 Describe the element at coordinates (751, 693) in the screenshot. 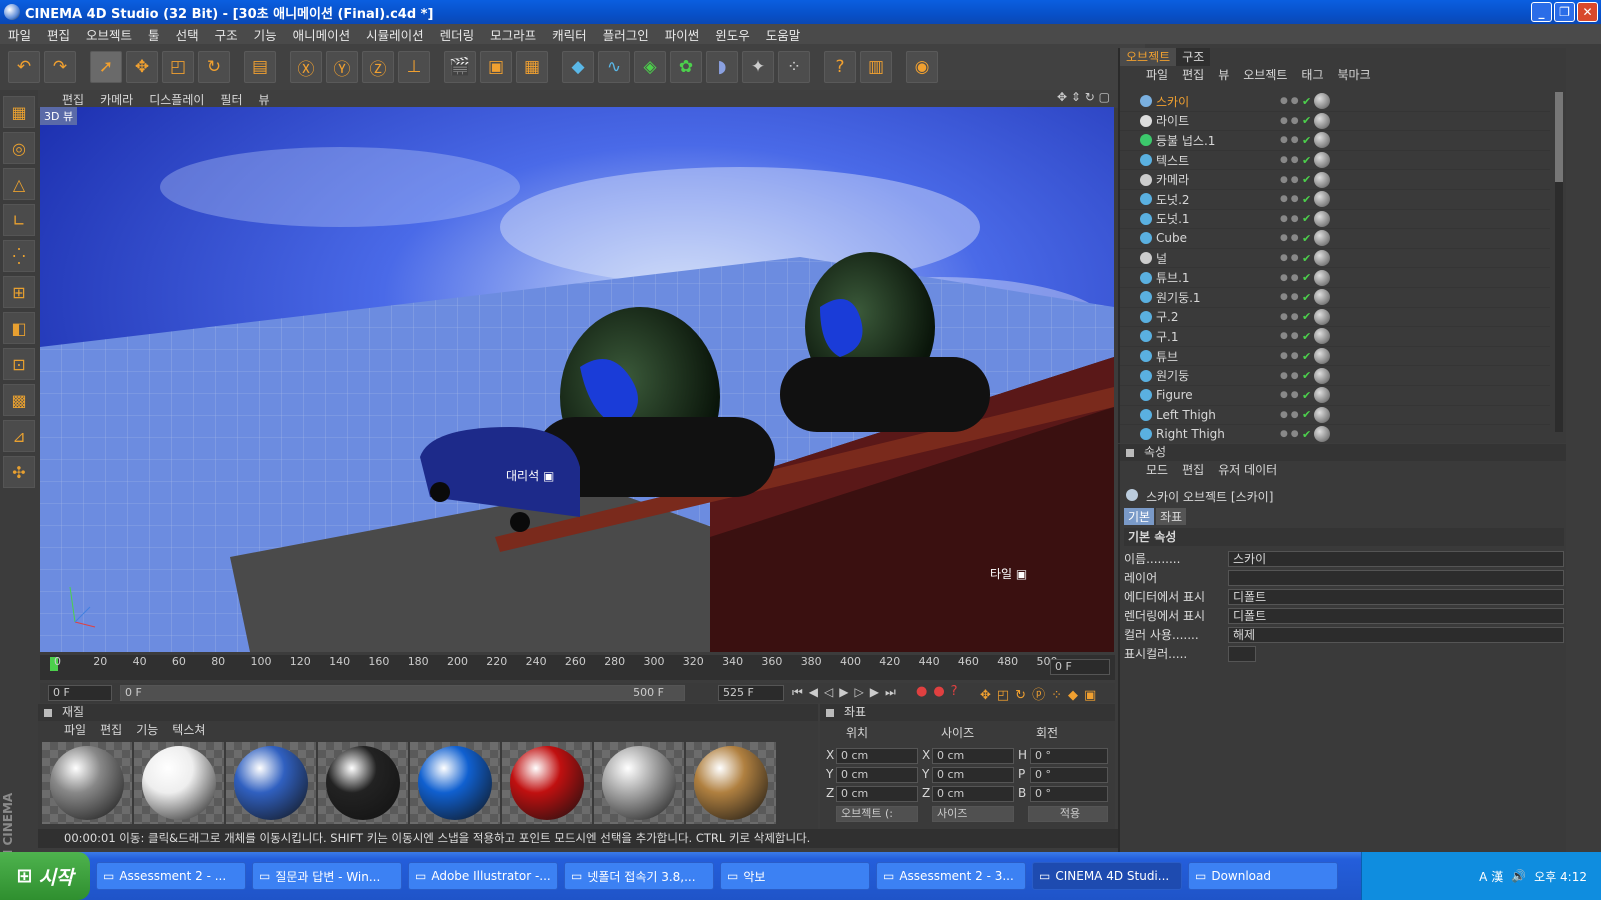

I see `end-frame-field: 525 F` at that location.